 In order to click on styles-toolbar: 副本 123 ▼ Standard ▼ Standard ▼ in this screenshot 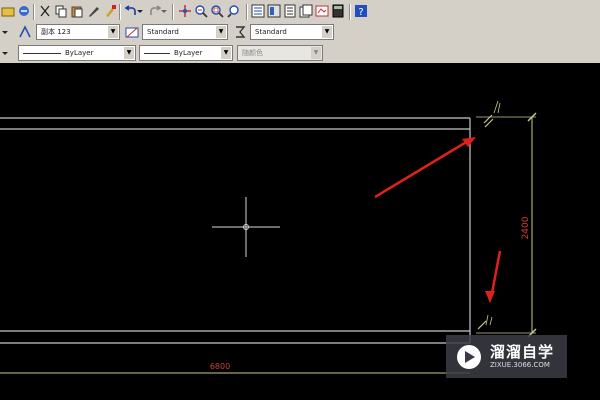, I will do `click(300, 33)`.